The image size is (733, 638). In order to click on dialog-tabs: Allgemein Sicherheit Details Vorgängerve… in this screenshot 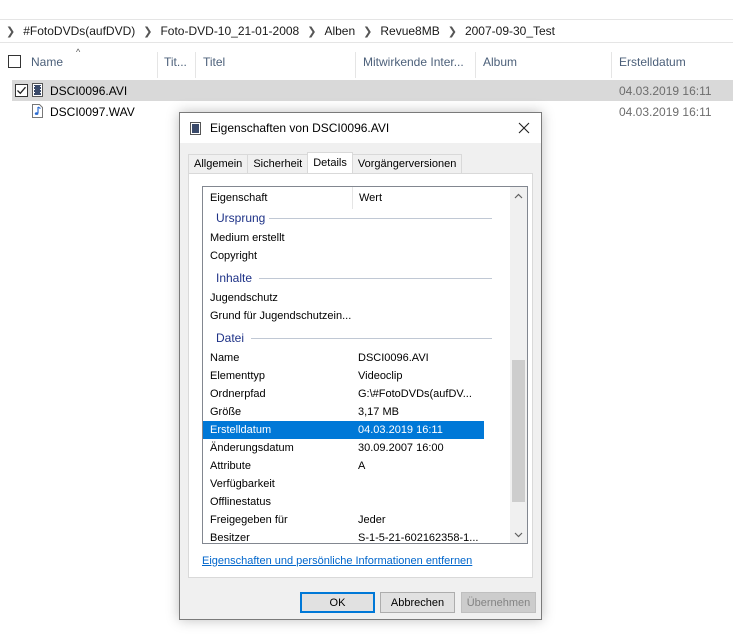, I will do `click(325, 162)`.